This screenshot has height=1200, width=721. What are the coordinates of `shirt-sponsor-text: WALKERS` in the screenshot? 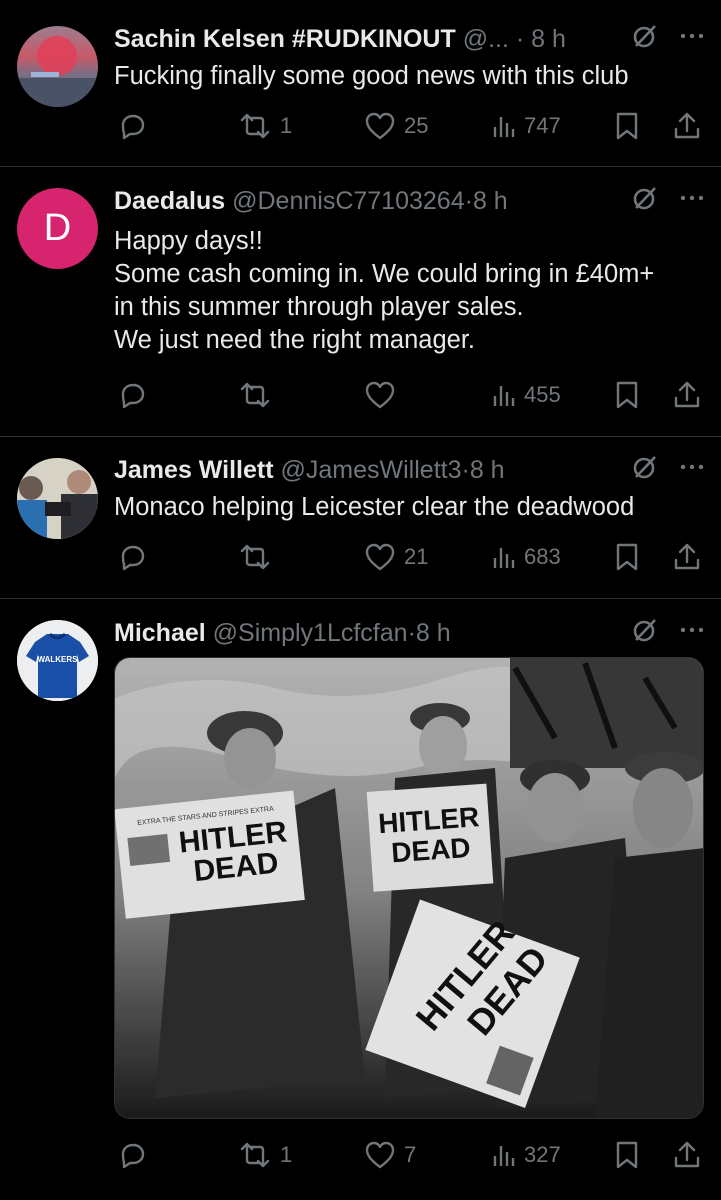 It's located at (58, 659).